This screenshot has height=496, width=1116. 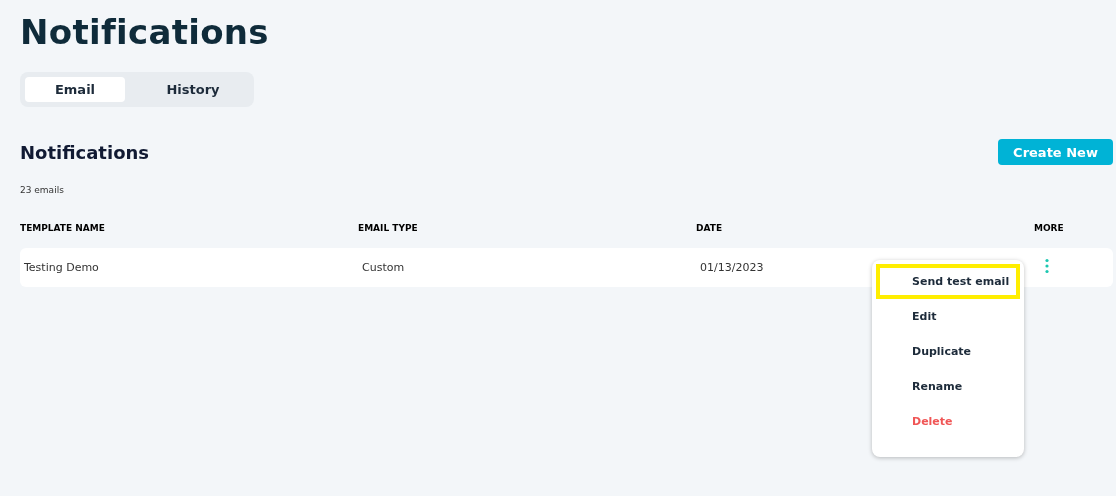 What do you see at coordinates (85, 152) in the screenshot?
I see `section-title: Notifications` at bounding box center [85, 152].